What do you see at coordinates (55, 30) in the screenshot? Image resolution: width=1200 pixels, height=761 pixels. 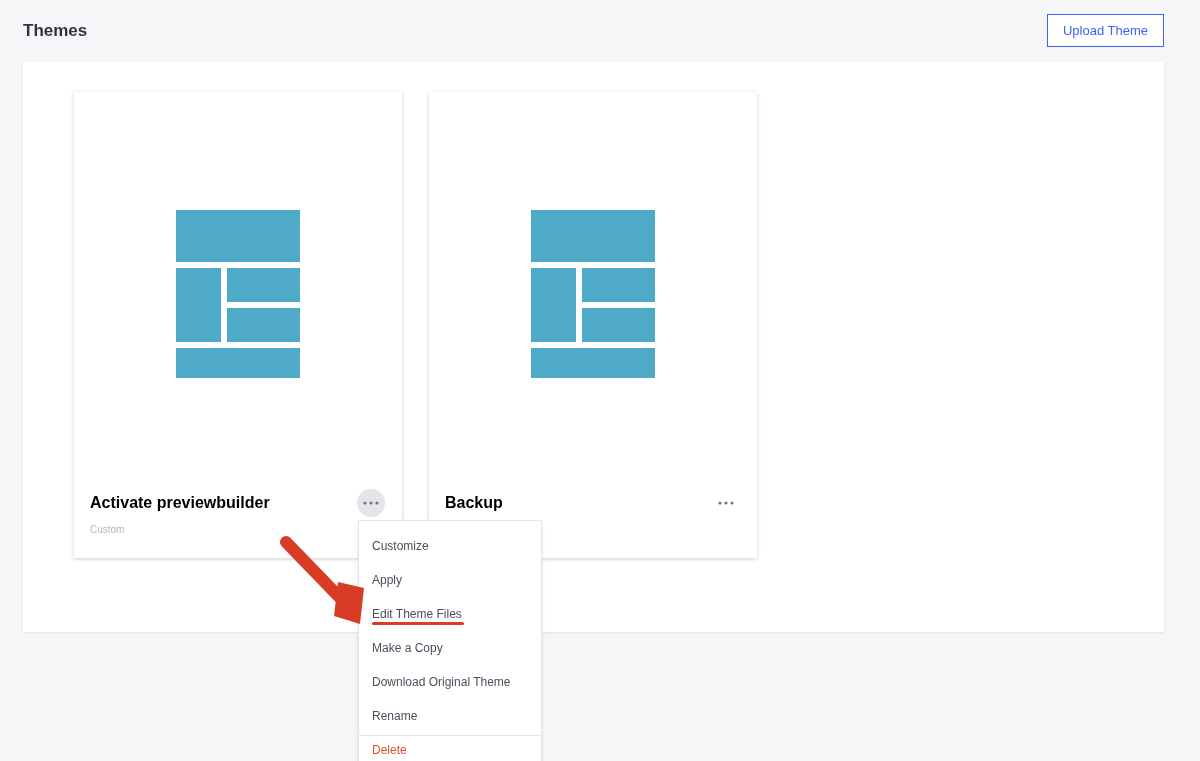 I see `page-title: Themes` at bounding box center [55, 30].